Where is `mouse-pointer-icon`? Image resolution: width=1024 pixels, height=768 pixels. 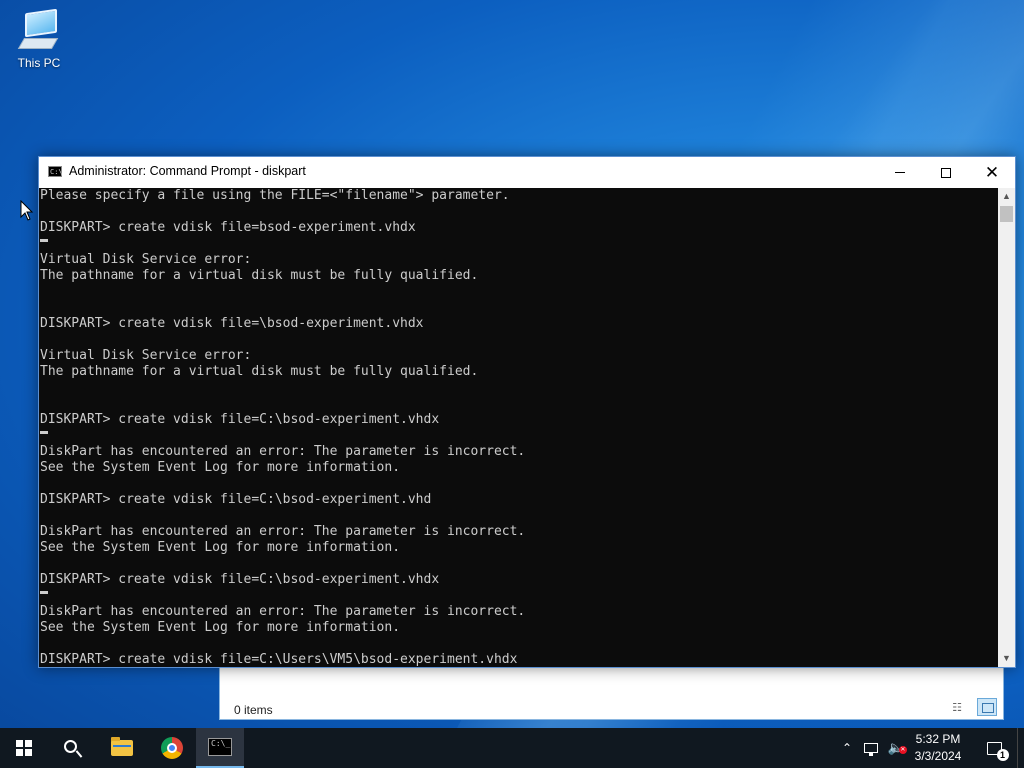 mouse-pointer-icon is located at coordinates (27, 210).